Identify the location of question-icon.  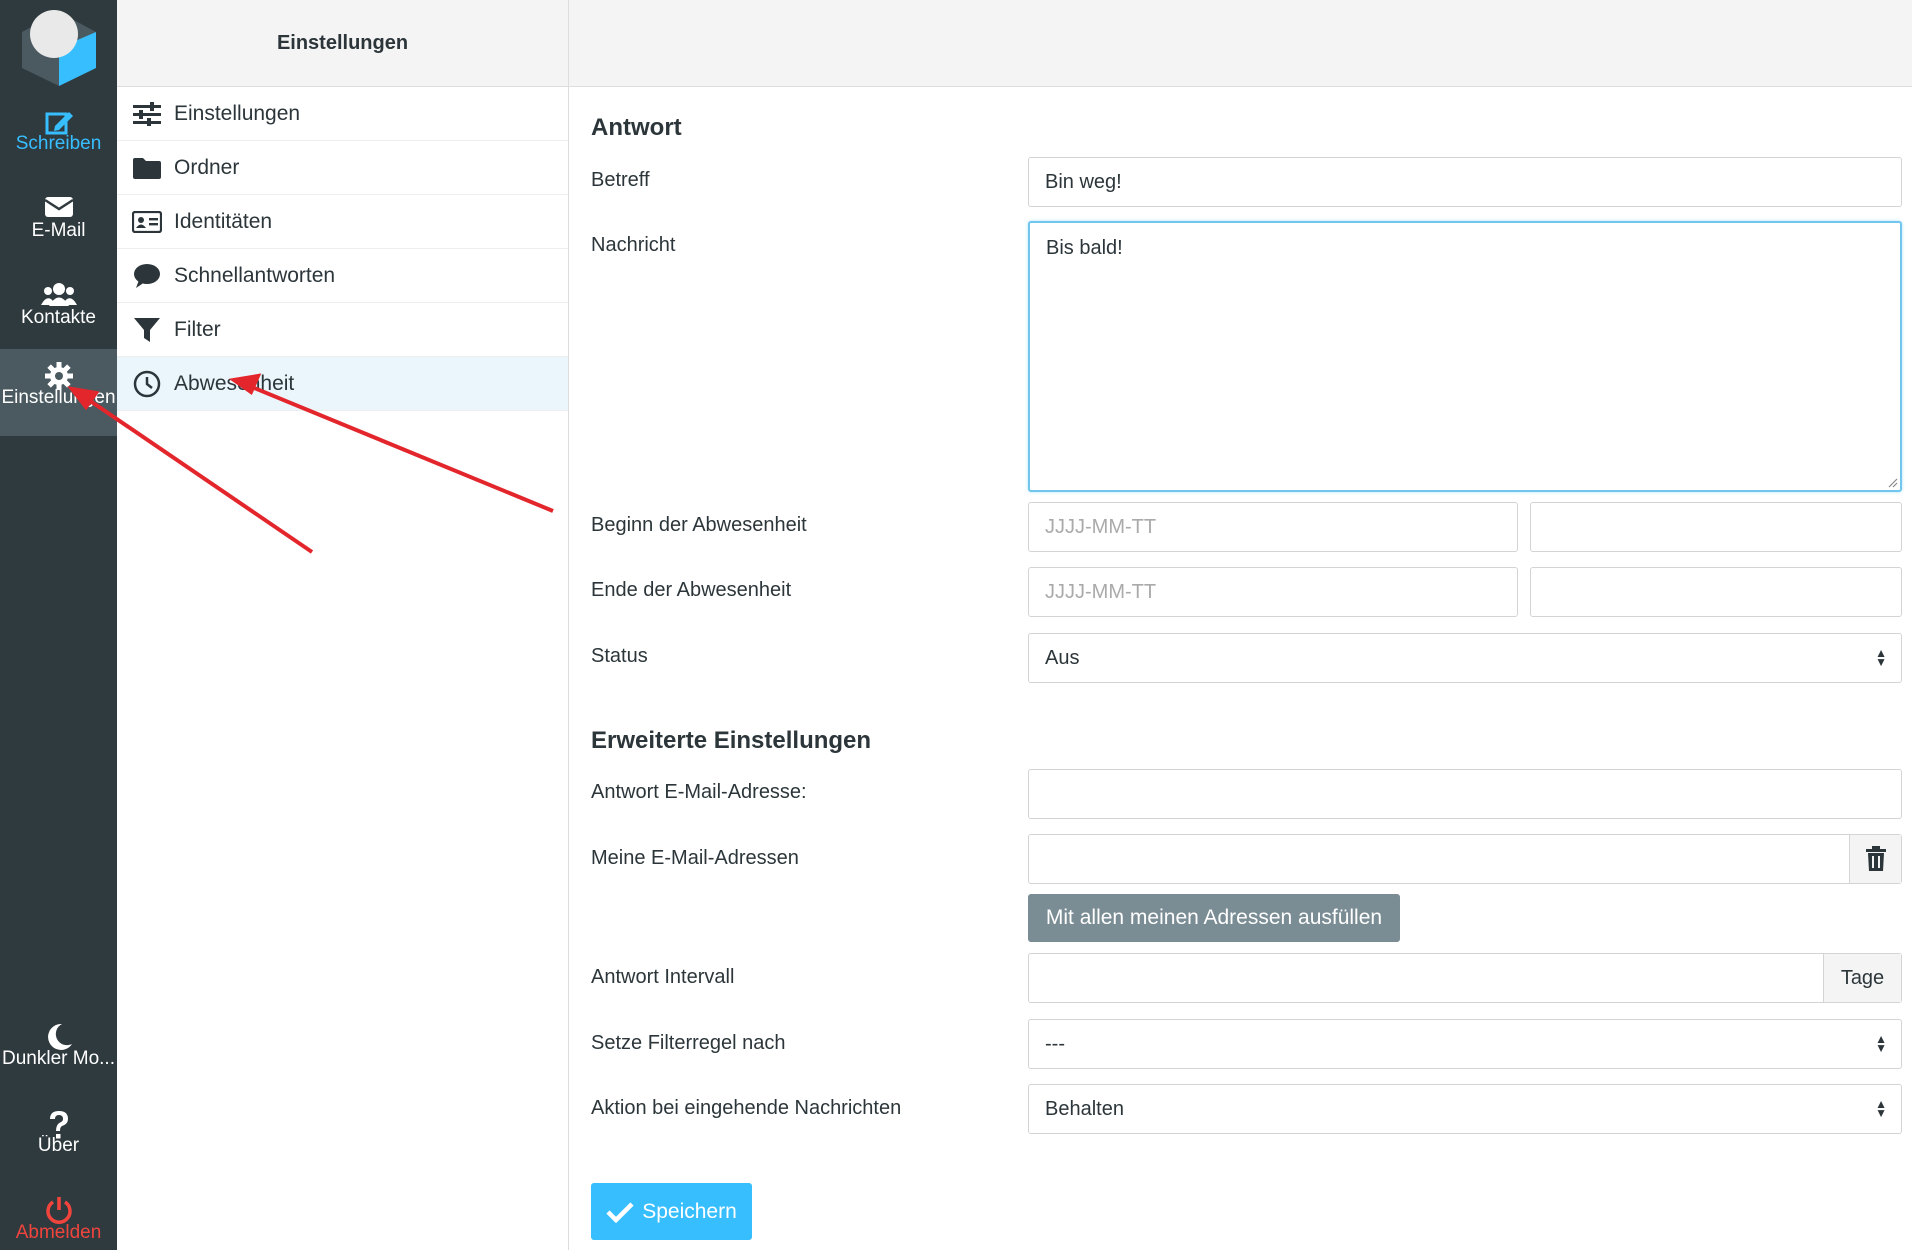
(58, 1118).